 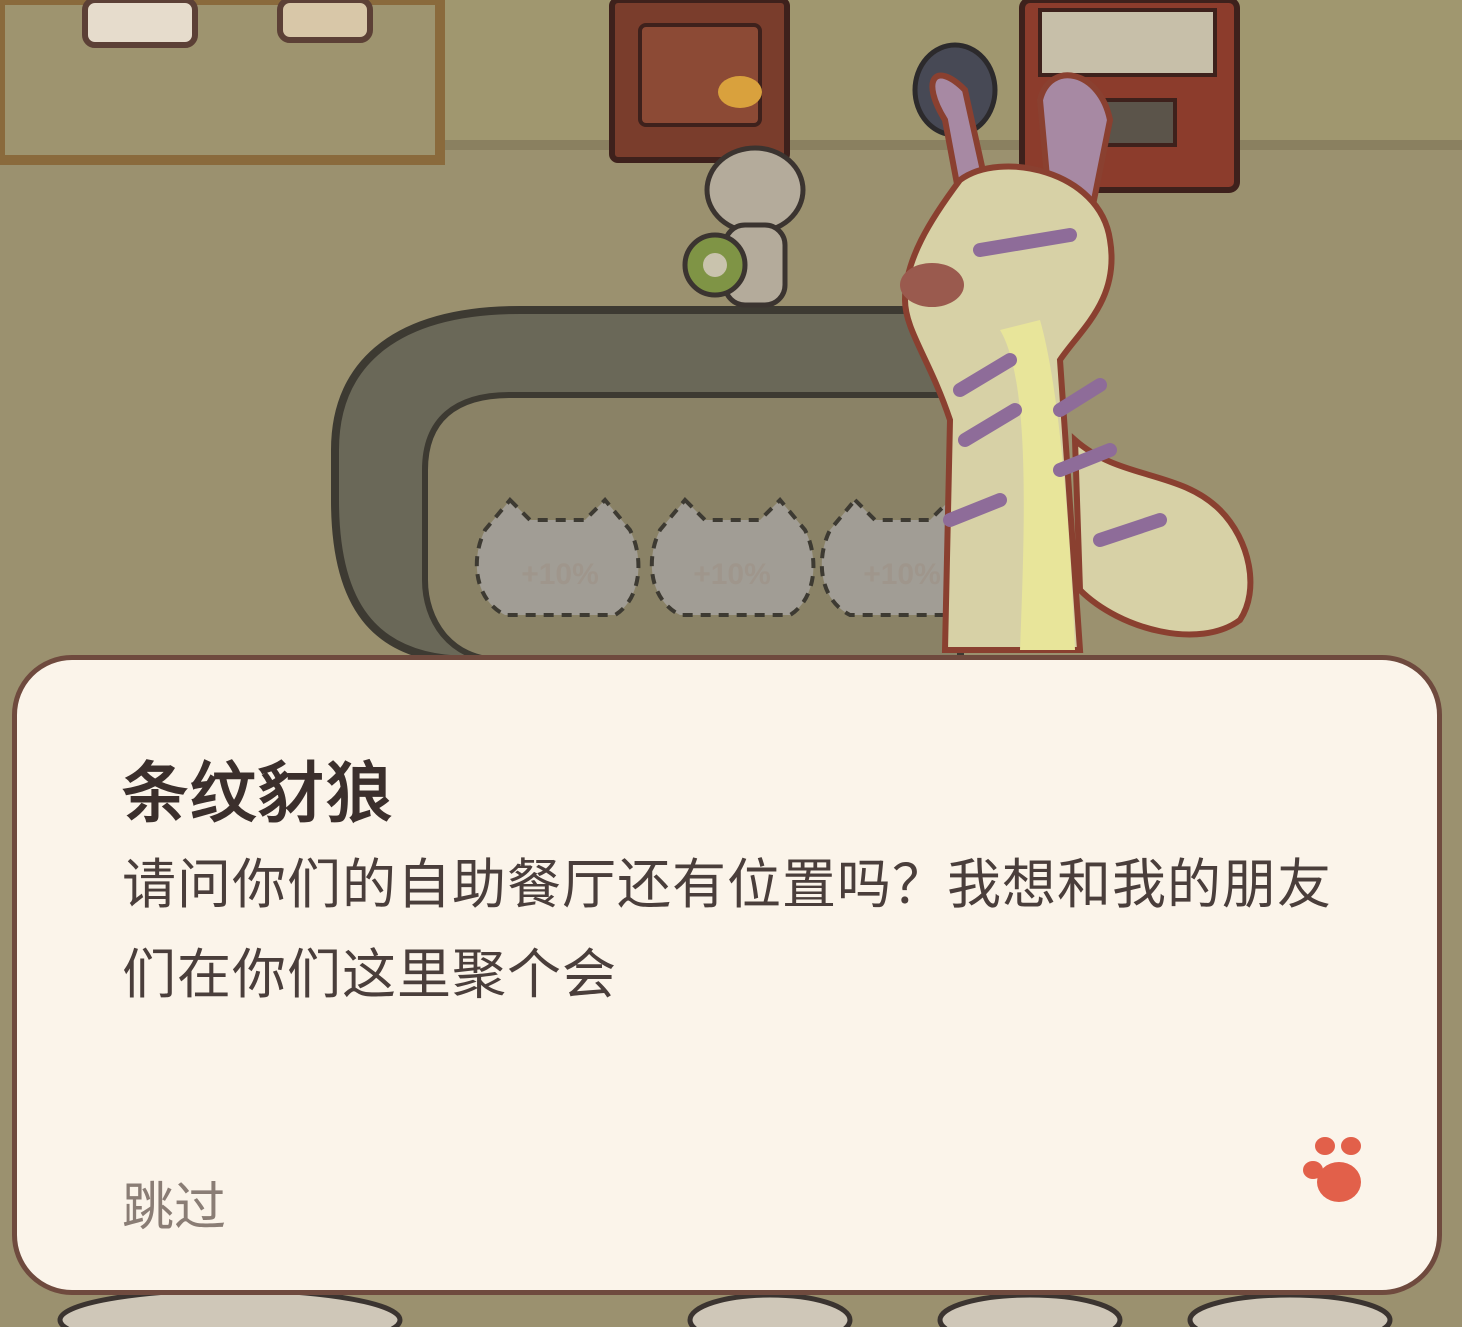 What do you see at coordinates (258, 793) in the screenshot?
I see `speaker-name: 条纹豺狼` at bounding box center [258, 793].